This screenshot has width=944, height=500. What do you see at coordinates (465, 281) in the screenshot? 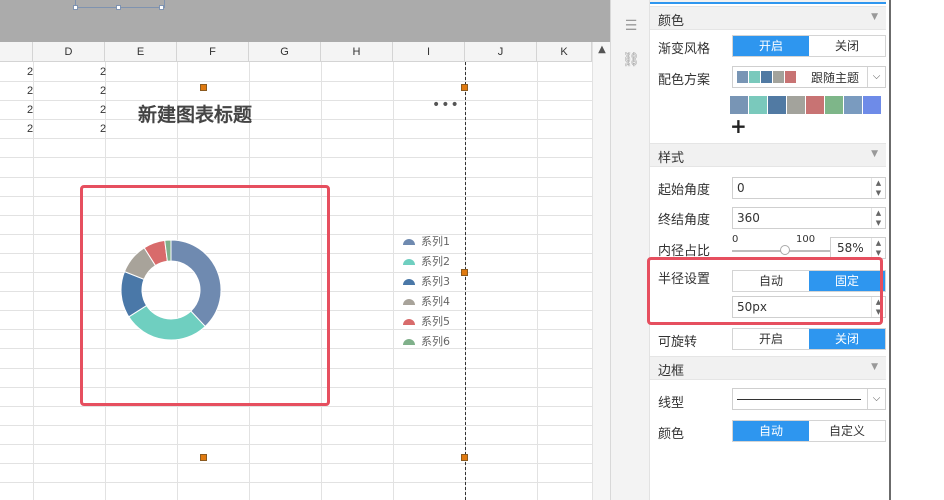
I see `chart-bound-dashed-line` at bounding box center [465, 281].